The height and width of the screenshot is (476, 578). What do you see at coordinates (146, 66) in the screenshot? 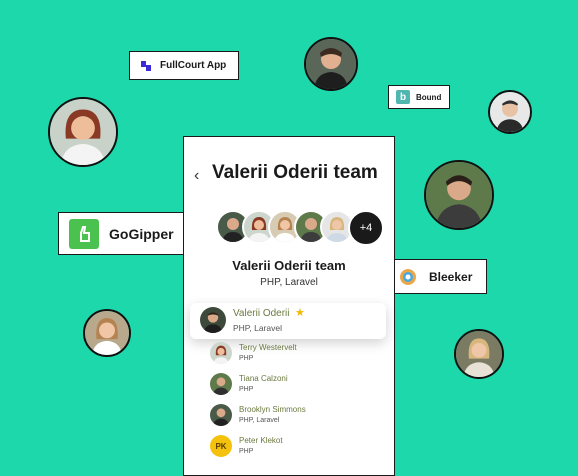
I see `fullcourt-logo-icon` at bounding box center [146, 66].